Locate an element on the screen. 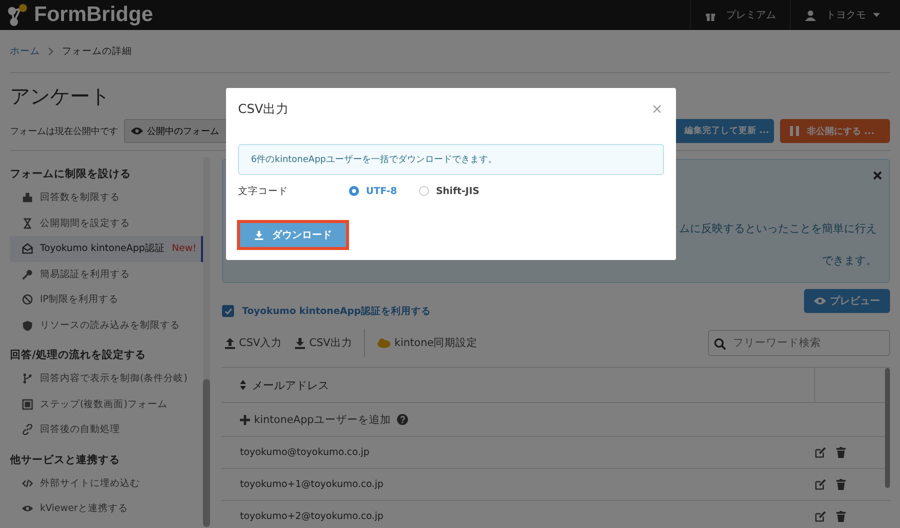 The width and height of the screenshot is (900, 528). code-icon is located at coordinates (27, 483).